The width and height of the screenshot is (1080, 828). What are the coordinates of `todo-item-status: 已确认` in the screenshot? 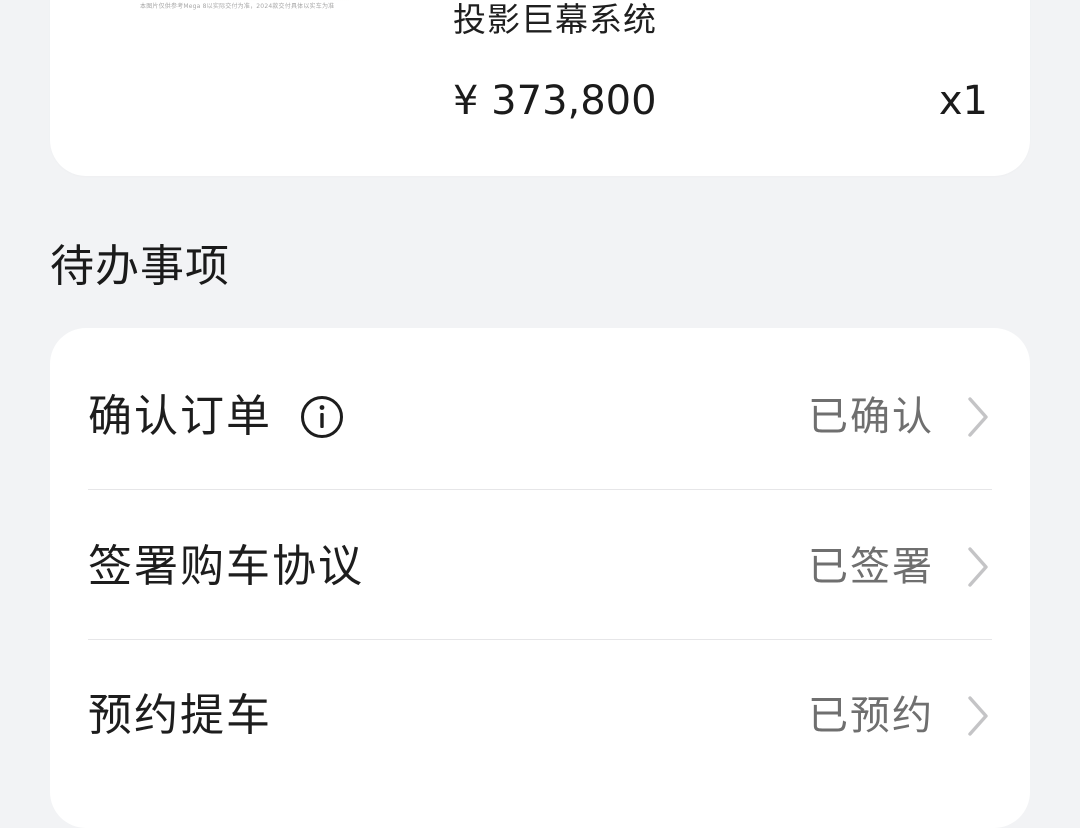 It's located at (871, 417).